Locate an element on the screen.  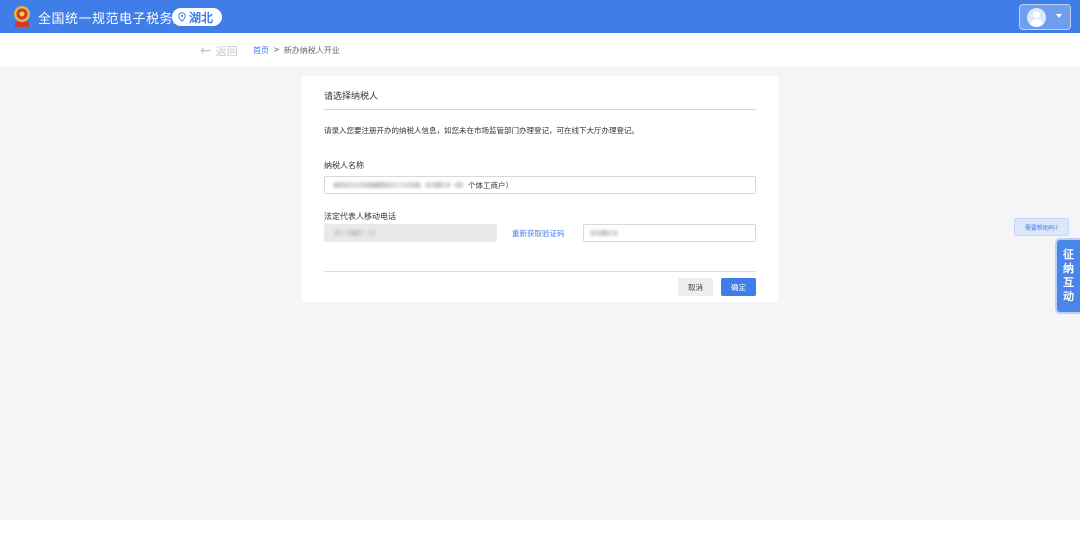
user-menu is located at coordinates (1045, 17).